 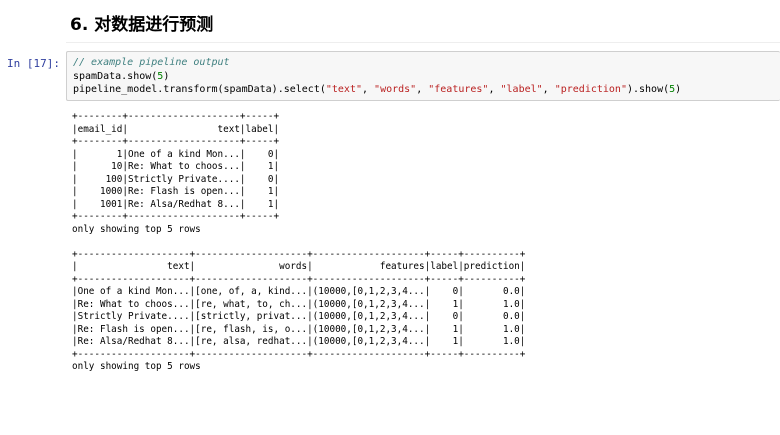 I want to click on code-comment: // example pipeline output, so click(x=151, y=62).